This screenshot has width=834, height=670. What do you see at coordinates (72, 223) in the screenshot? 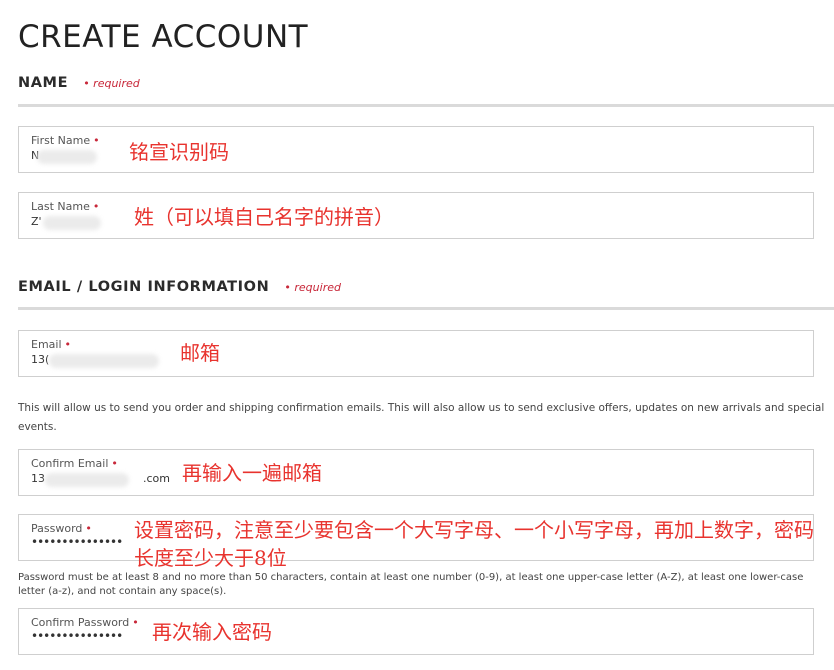
I see `last-name-redaction` at bounding box center [72, 223].